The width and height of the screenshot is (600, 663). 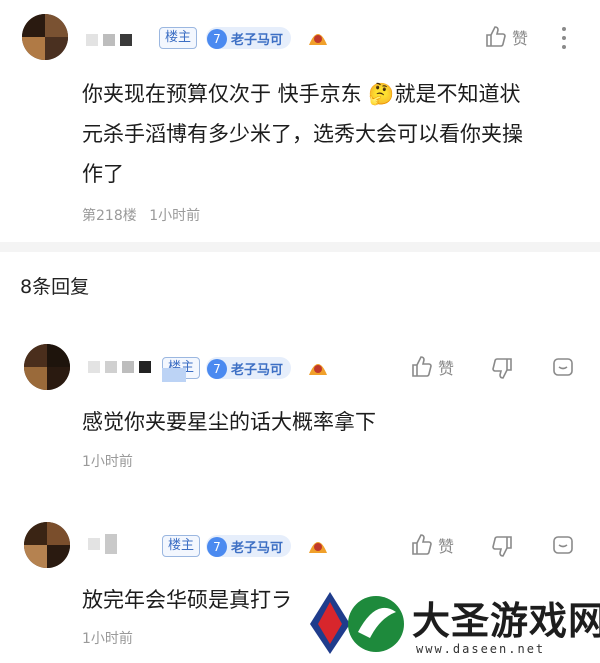 What do you see at coordinates (187, 600) in the screenshot?
I see `reply-content: 放完年会华硕是真打ラ` at bounding box center [187, 600].